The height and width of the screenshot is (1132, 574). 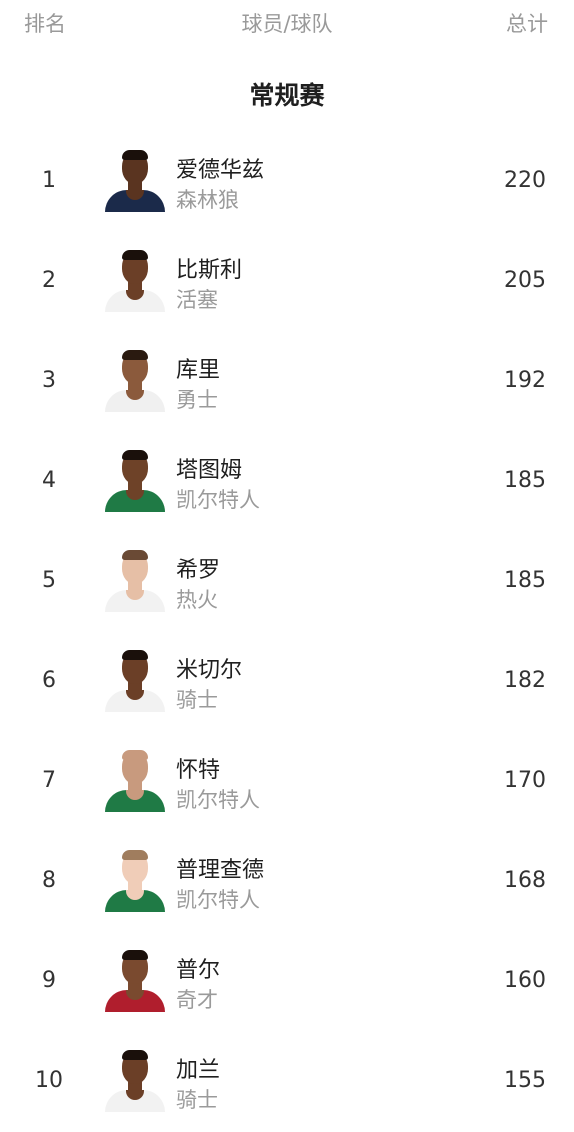 I want to click on section-title: 常规赛, so click(x=287, y=95).